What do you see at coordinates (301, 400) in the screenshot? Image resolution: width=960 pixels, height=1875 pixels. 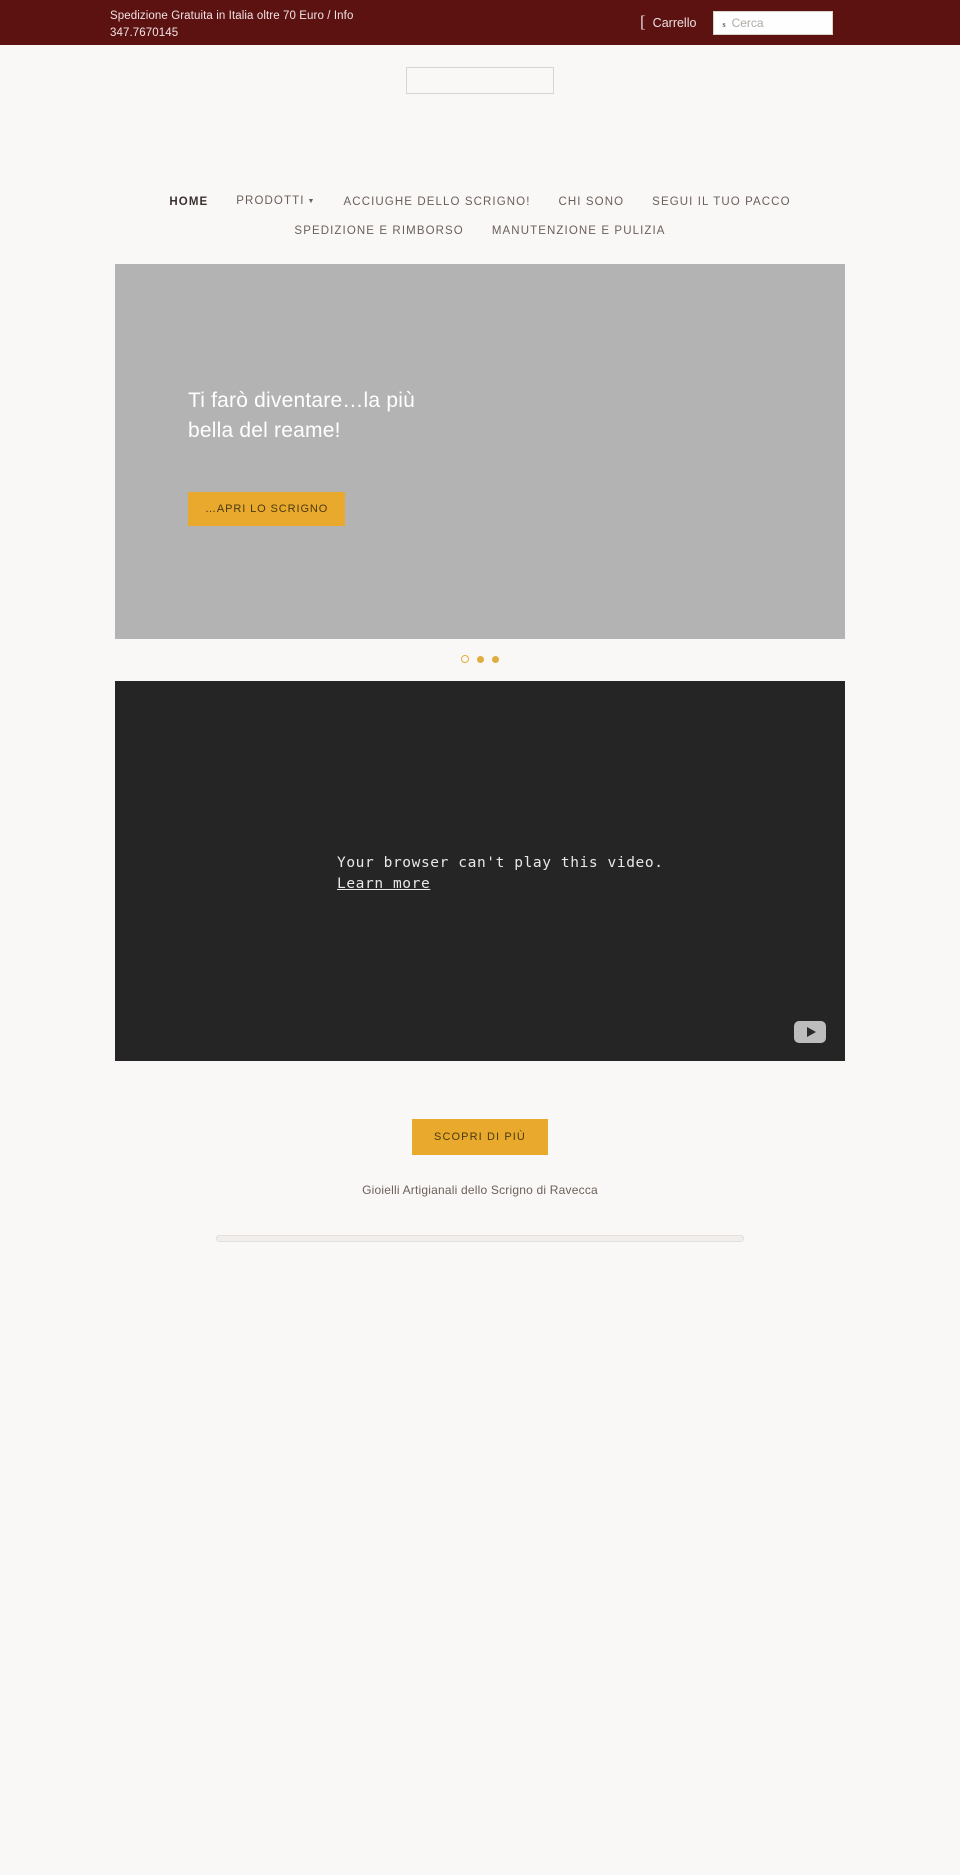 I see `hero-heading-line1: Ti farò diventare…la più` at bounding box center [301, 400].